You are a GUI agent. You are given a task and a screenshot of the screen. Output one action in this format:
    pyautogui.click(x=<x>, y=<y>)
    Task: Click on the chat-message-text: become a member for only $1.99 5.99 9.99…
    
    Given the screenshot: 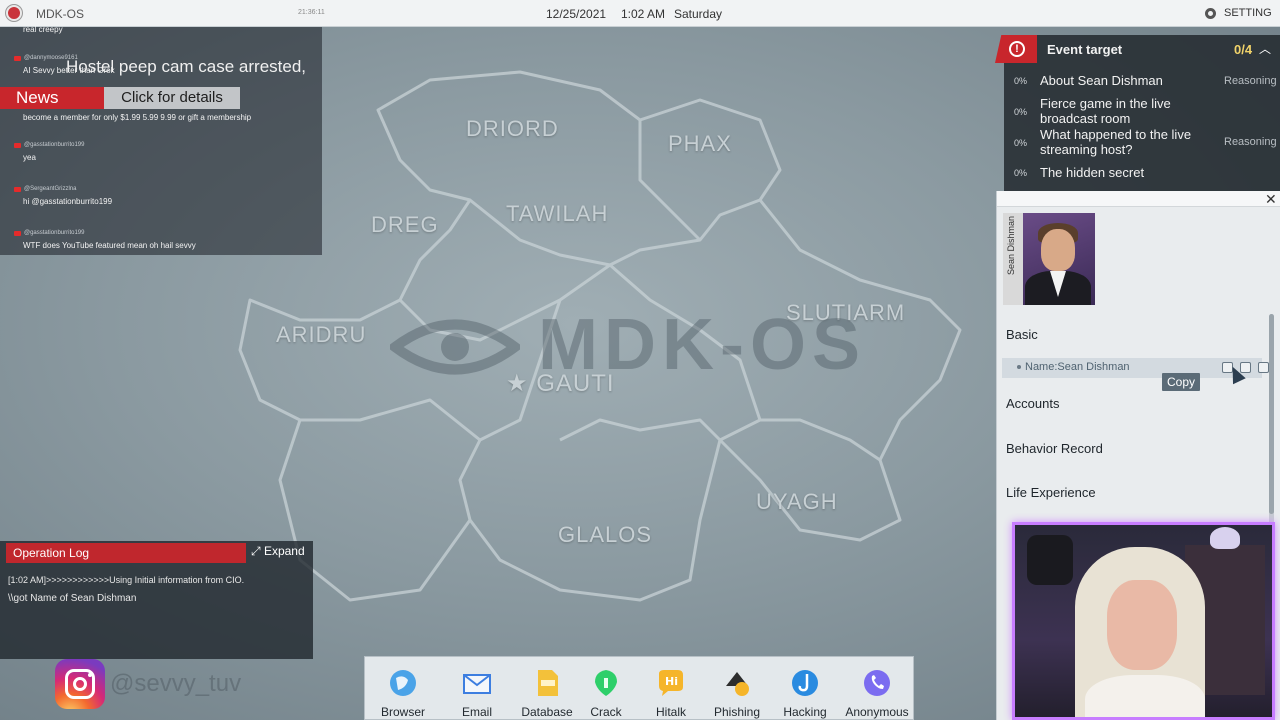 What is the action you would take?
    pyautogui.click(x=137, y=117)
    